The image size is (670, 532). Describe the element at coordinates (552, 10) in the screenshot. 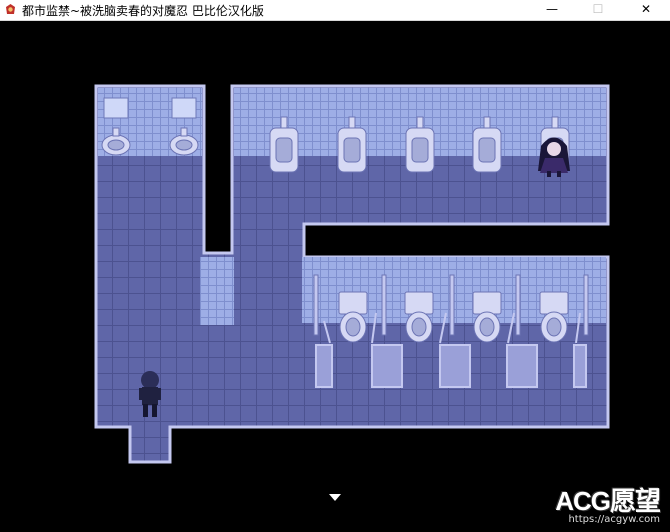

I see `minimize-button: —` at that location.